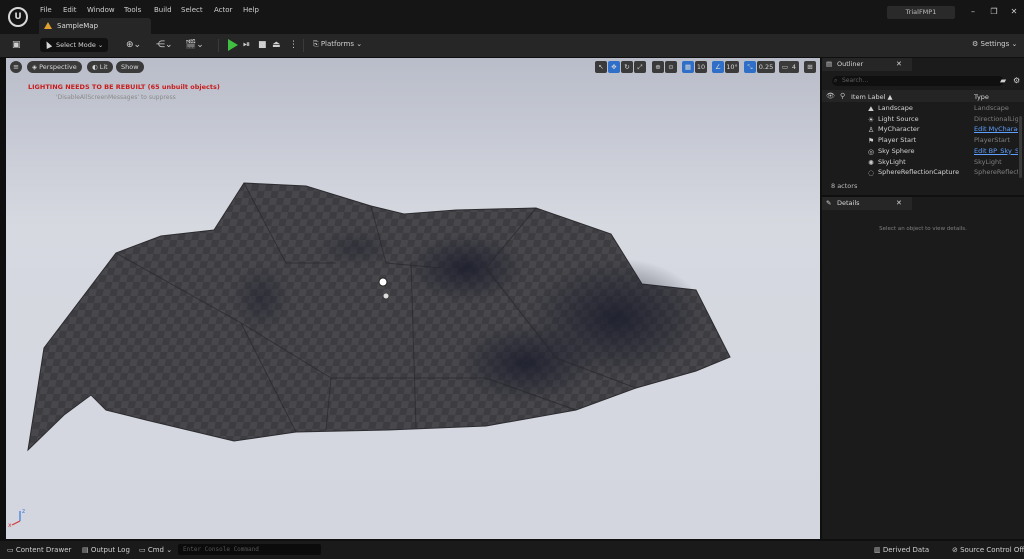  I want to click on play-icon, so click(233, 45).